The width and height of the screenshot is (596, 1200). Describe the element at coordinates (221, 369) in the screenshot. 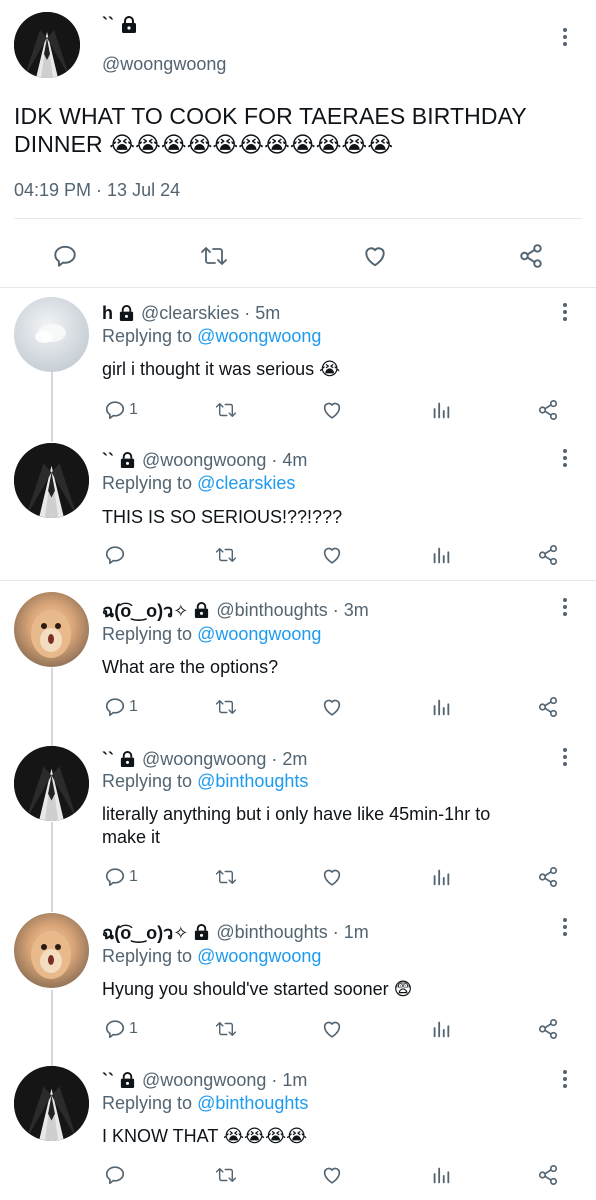

I see `reply-text: girl i thought it was serious 😭` at that location.